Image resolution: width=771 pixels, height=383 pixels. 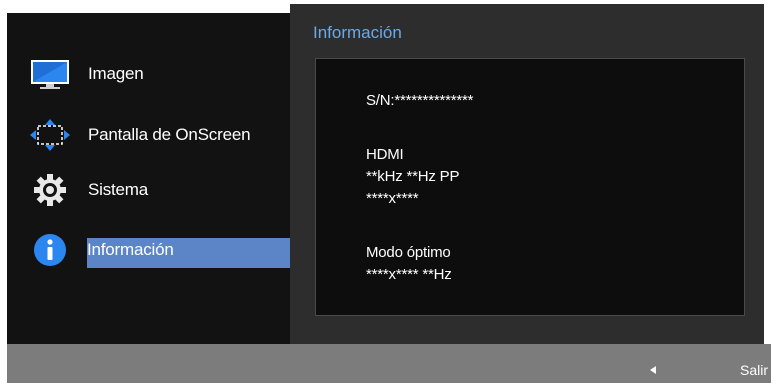 I want to click on menu-item-sistema: Sistema, so click(x=148, y=190).